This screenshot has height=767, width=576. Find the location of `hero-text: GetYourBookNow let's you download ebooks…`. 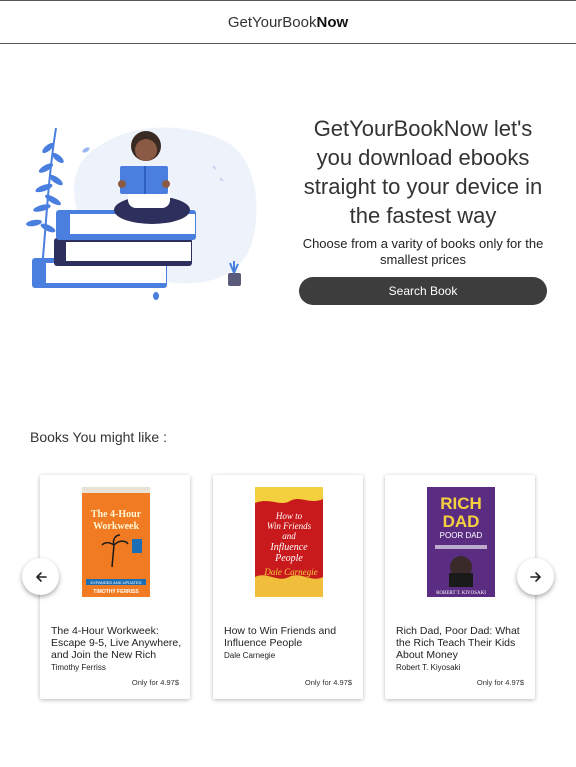

hero-text: GetYourBookNow let's you download ebooks… is located at coordinates (423, 191).